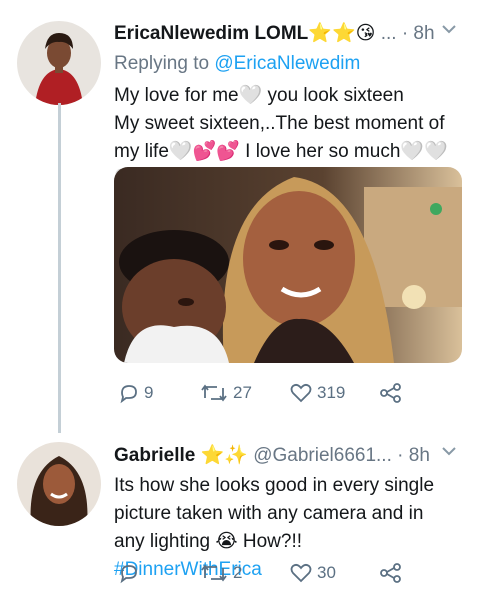  I want to click on retweet-count: 2, so click(238, 572).